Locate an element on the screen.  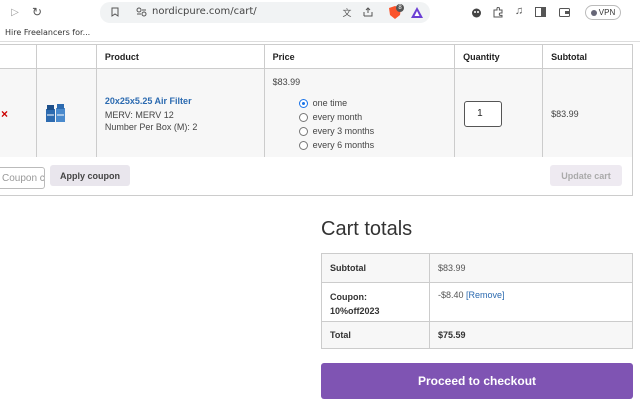
header-price: Price is located at coordinates (359, 56).